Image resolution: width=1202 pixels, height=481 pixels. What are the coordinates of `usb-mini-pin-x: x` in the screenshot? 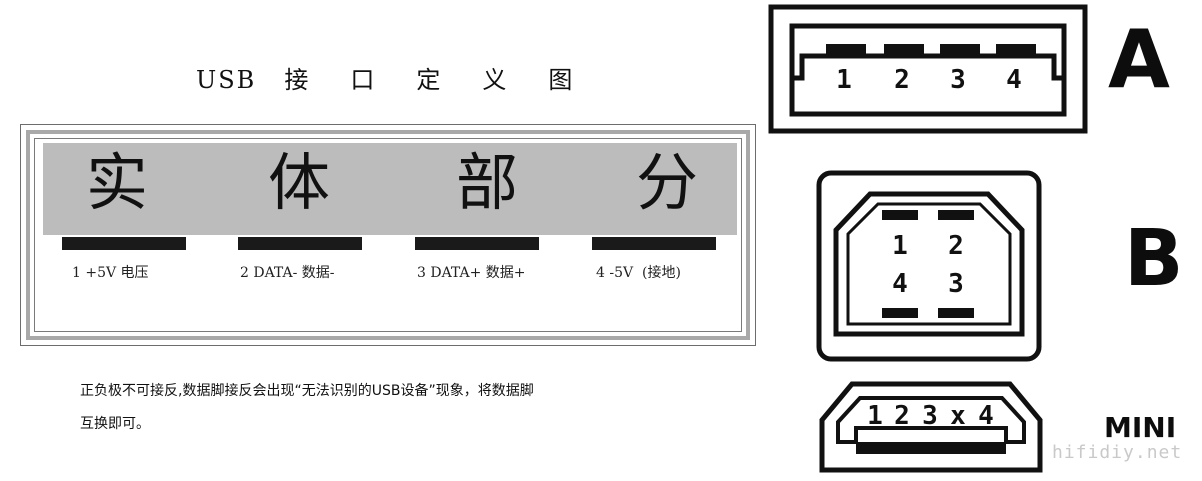 It's located at (958, 416).